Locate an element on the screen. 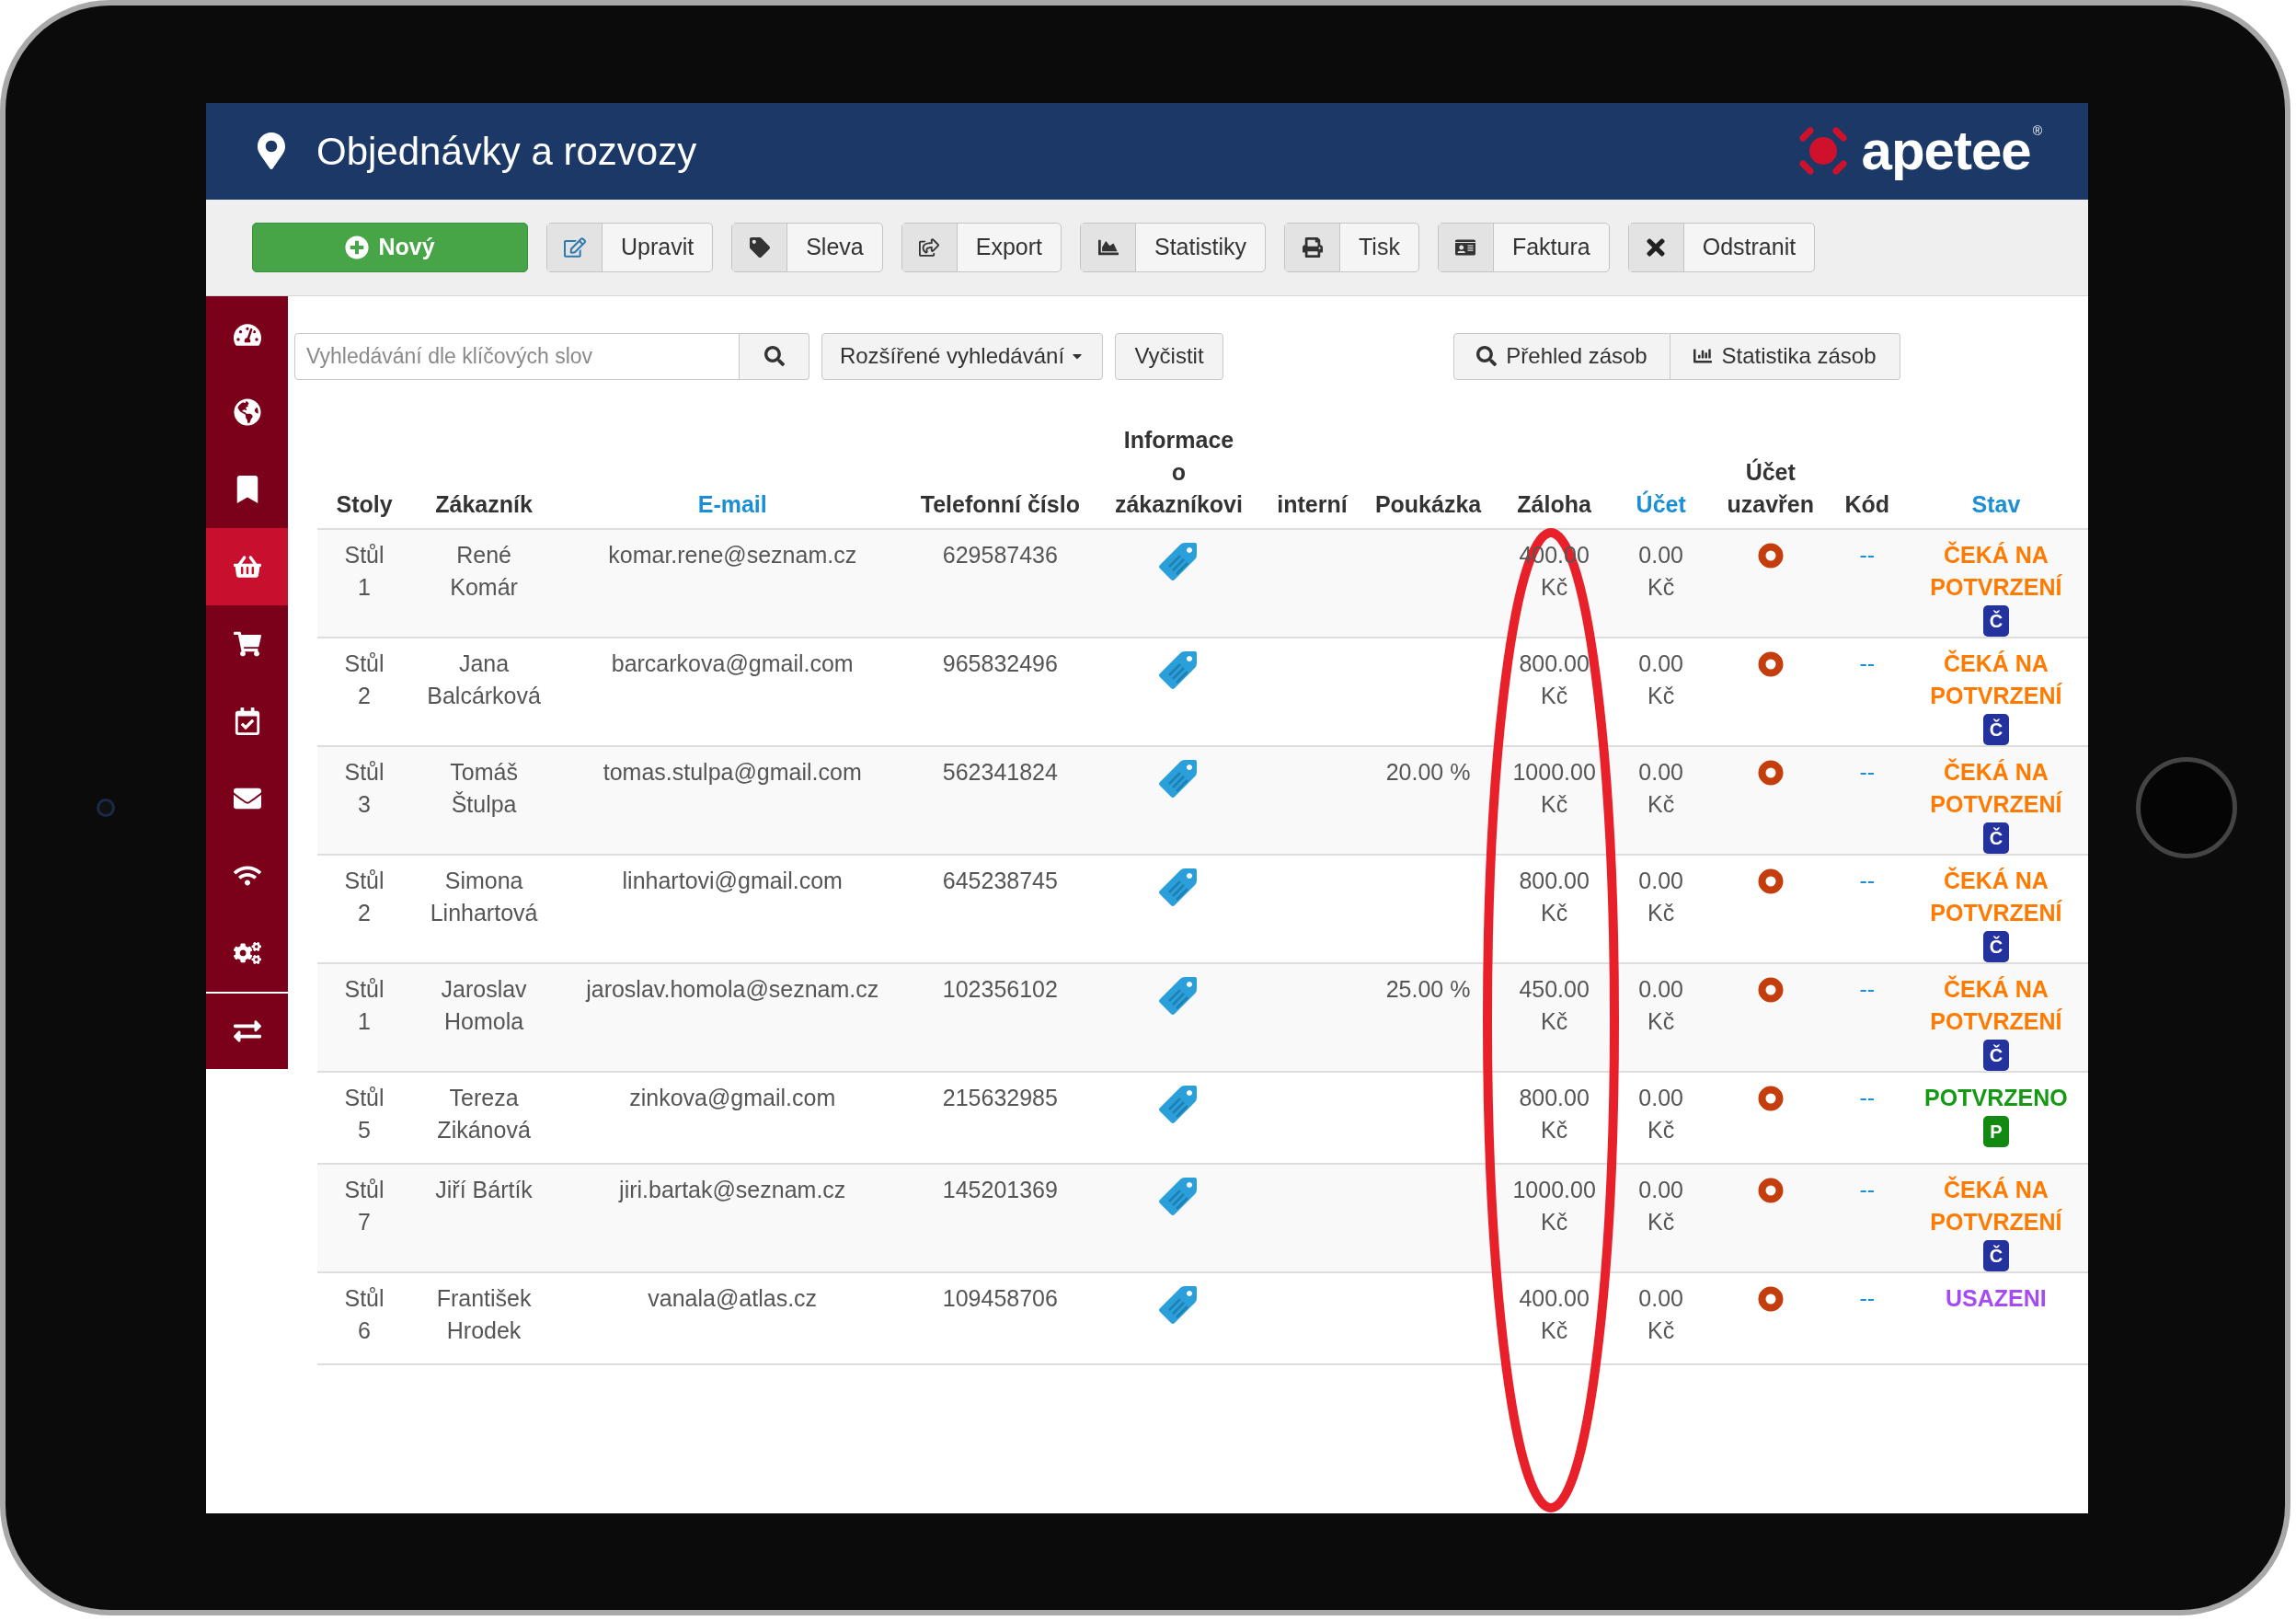  table-cell: 965832496 is located at coordinates (1000, 663).